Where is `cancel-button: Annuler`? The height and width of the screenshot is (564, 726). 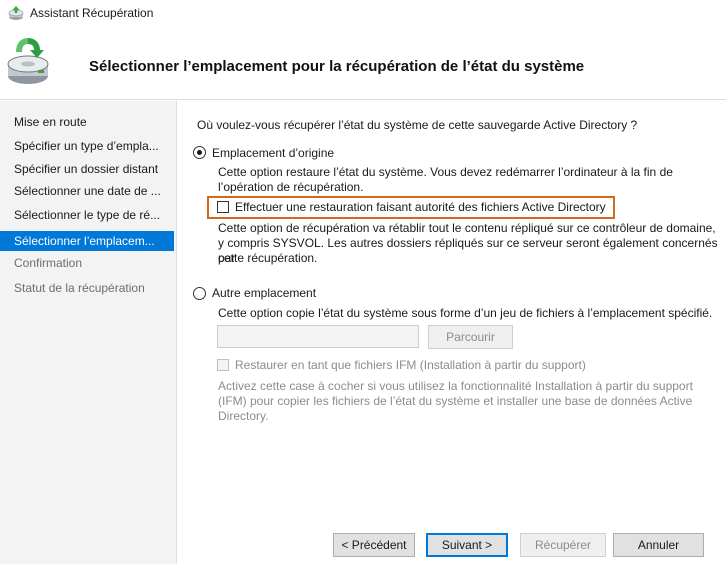 cancel-button: Annuler is located at coordinates (658, 545).